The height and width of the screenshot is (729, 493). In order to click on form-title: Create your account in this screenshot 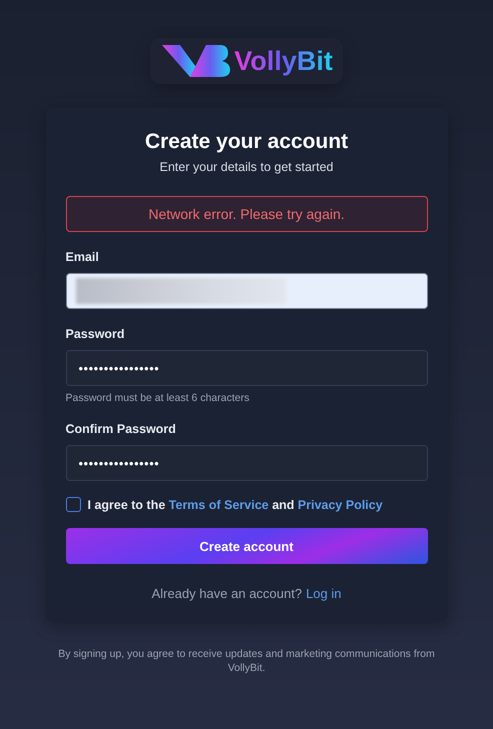, I will do `click(247, 142)`.